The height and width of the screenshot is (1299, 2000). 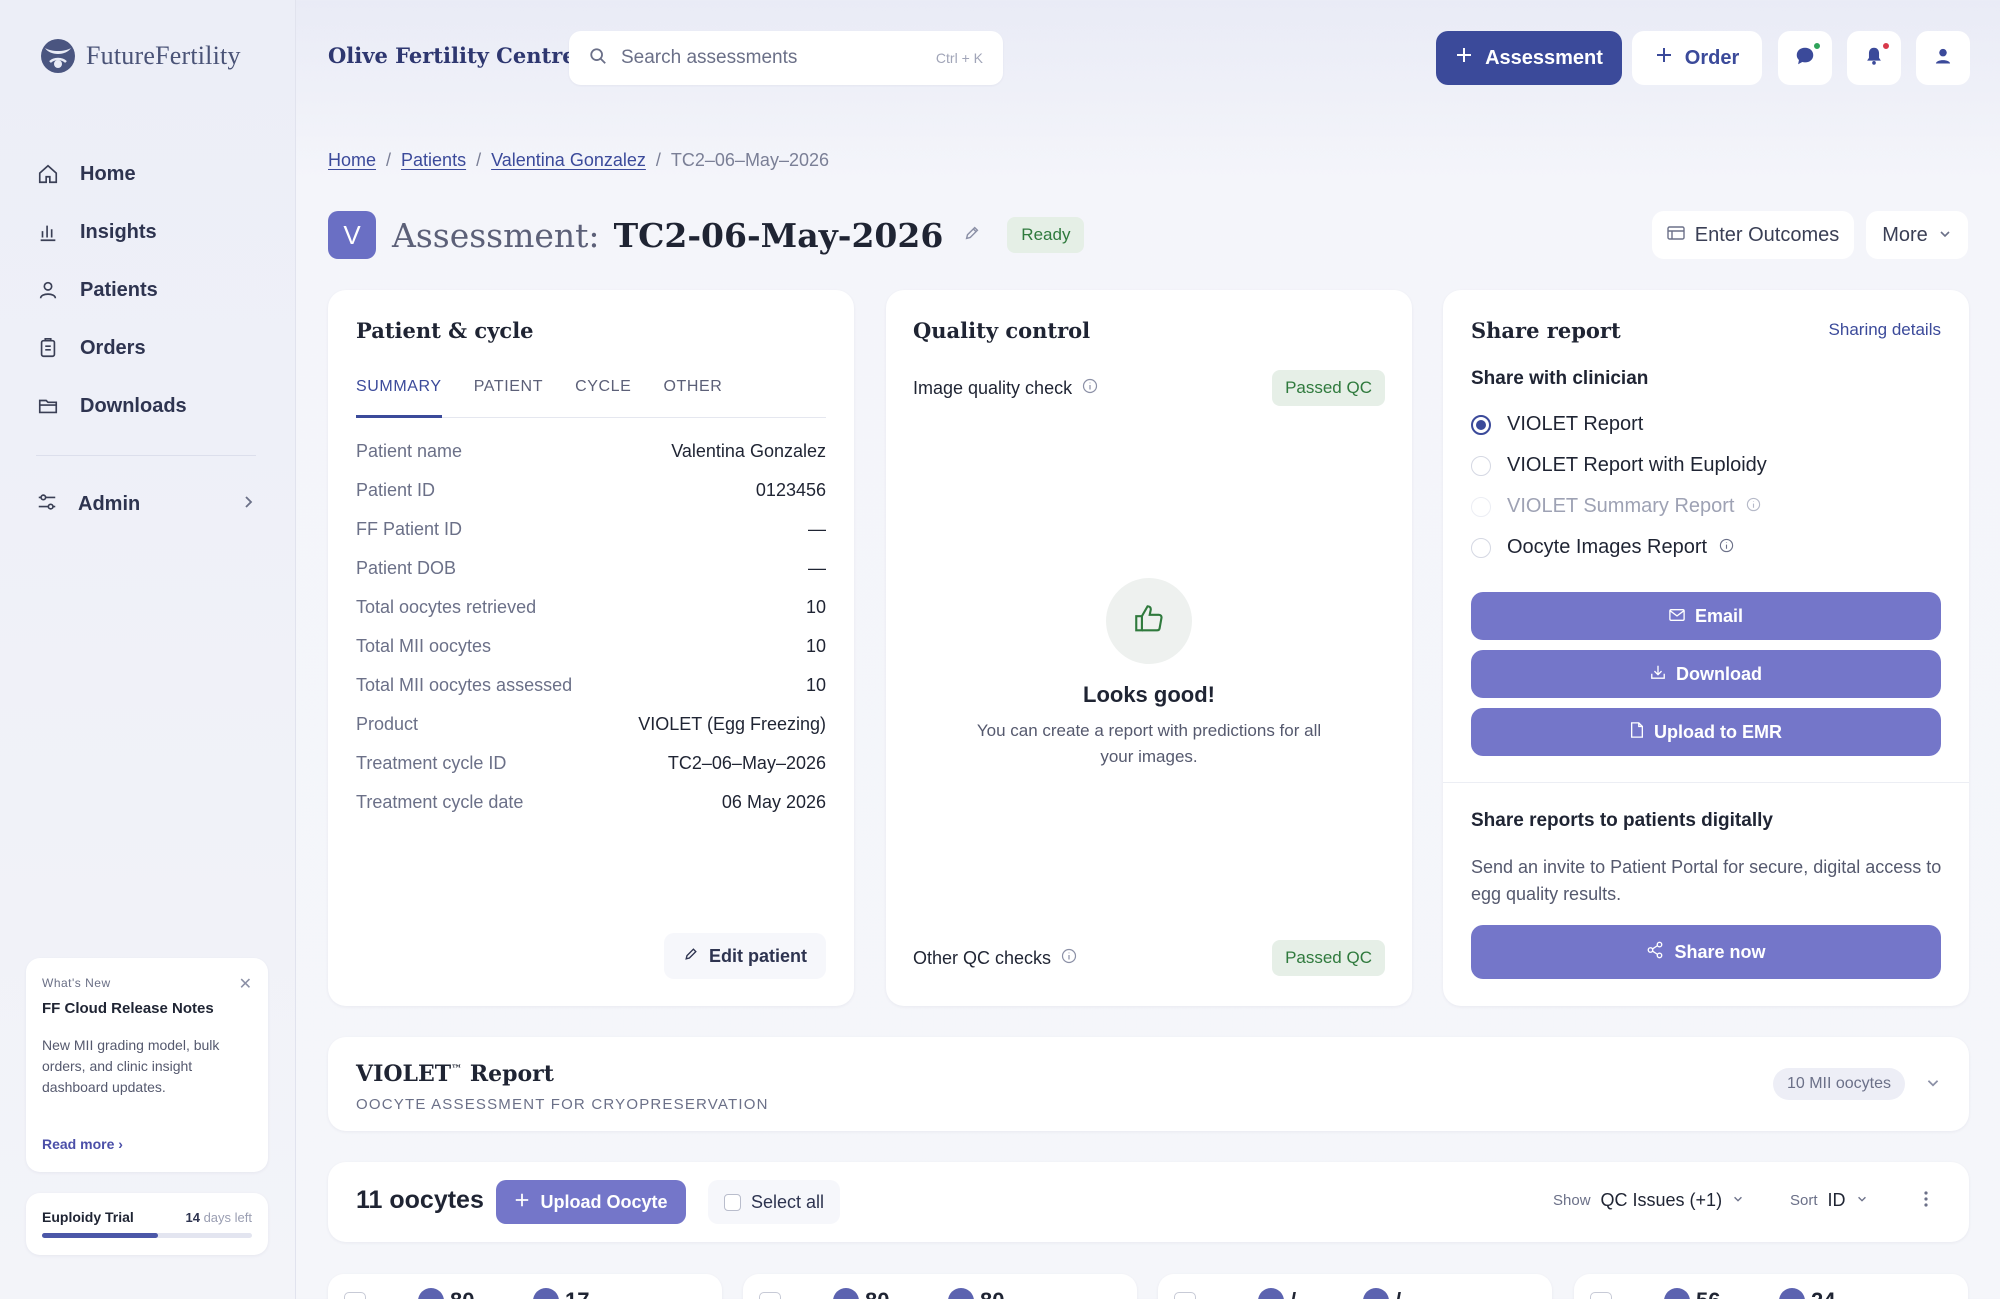 I want to click on sort-value: ID, so click(x=1836, y=1200).